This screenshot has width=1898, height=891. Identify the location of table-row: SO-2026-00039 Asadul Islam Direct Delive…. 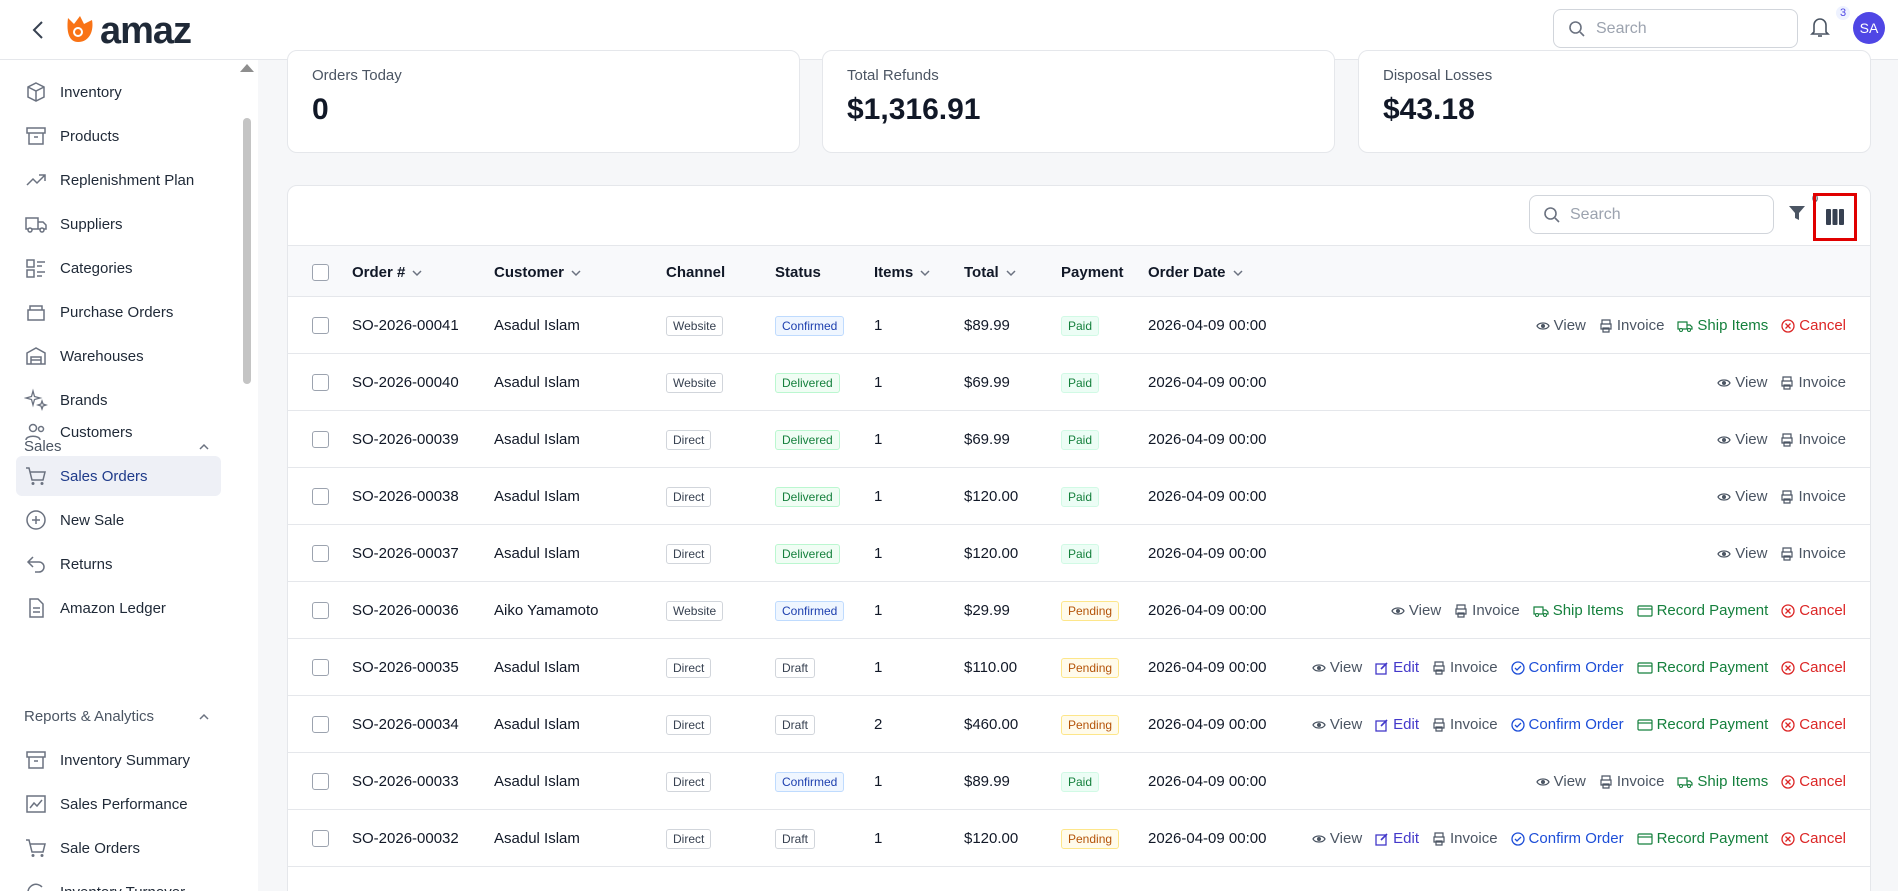
(1079, 439).